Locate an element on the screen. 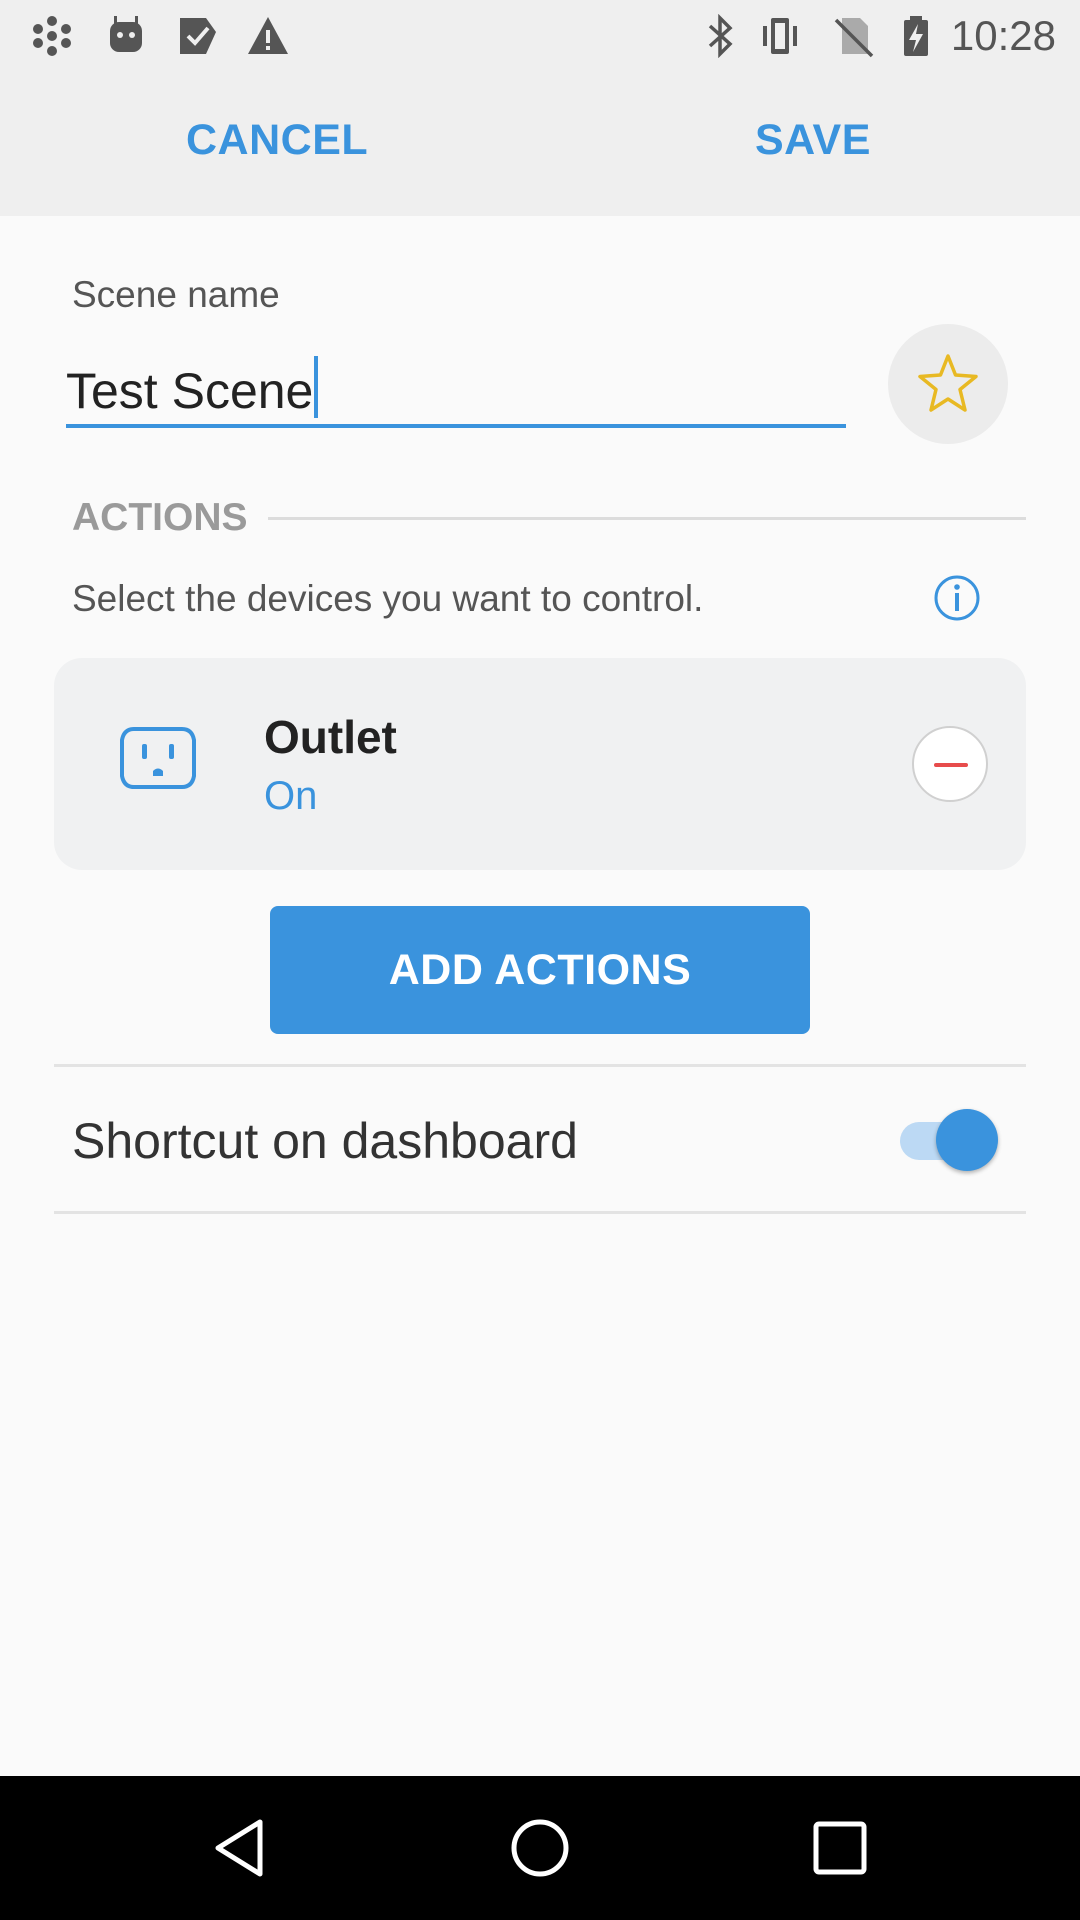  action-device-state: On is located at coordinates (291, 796).